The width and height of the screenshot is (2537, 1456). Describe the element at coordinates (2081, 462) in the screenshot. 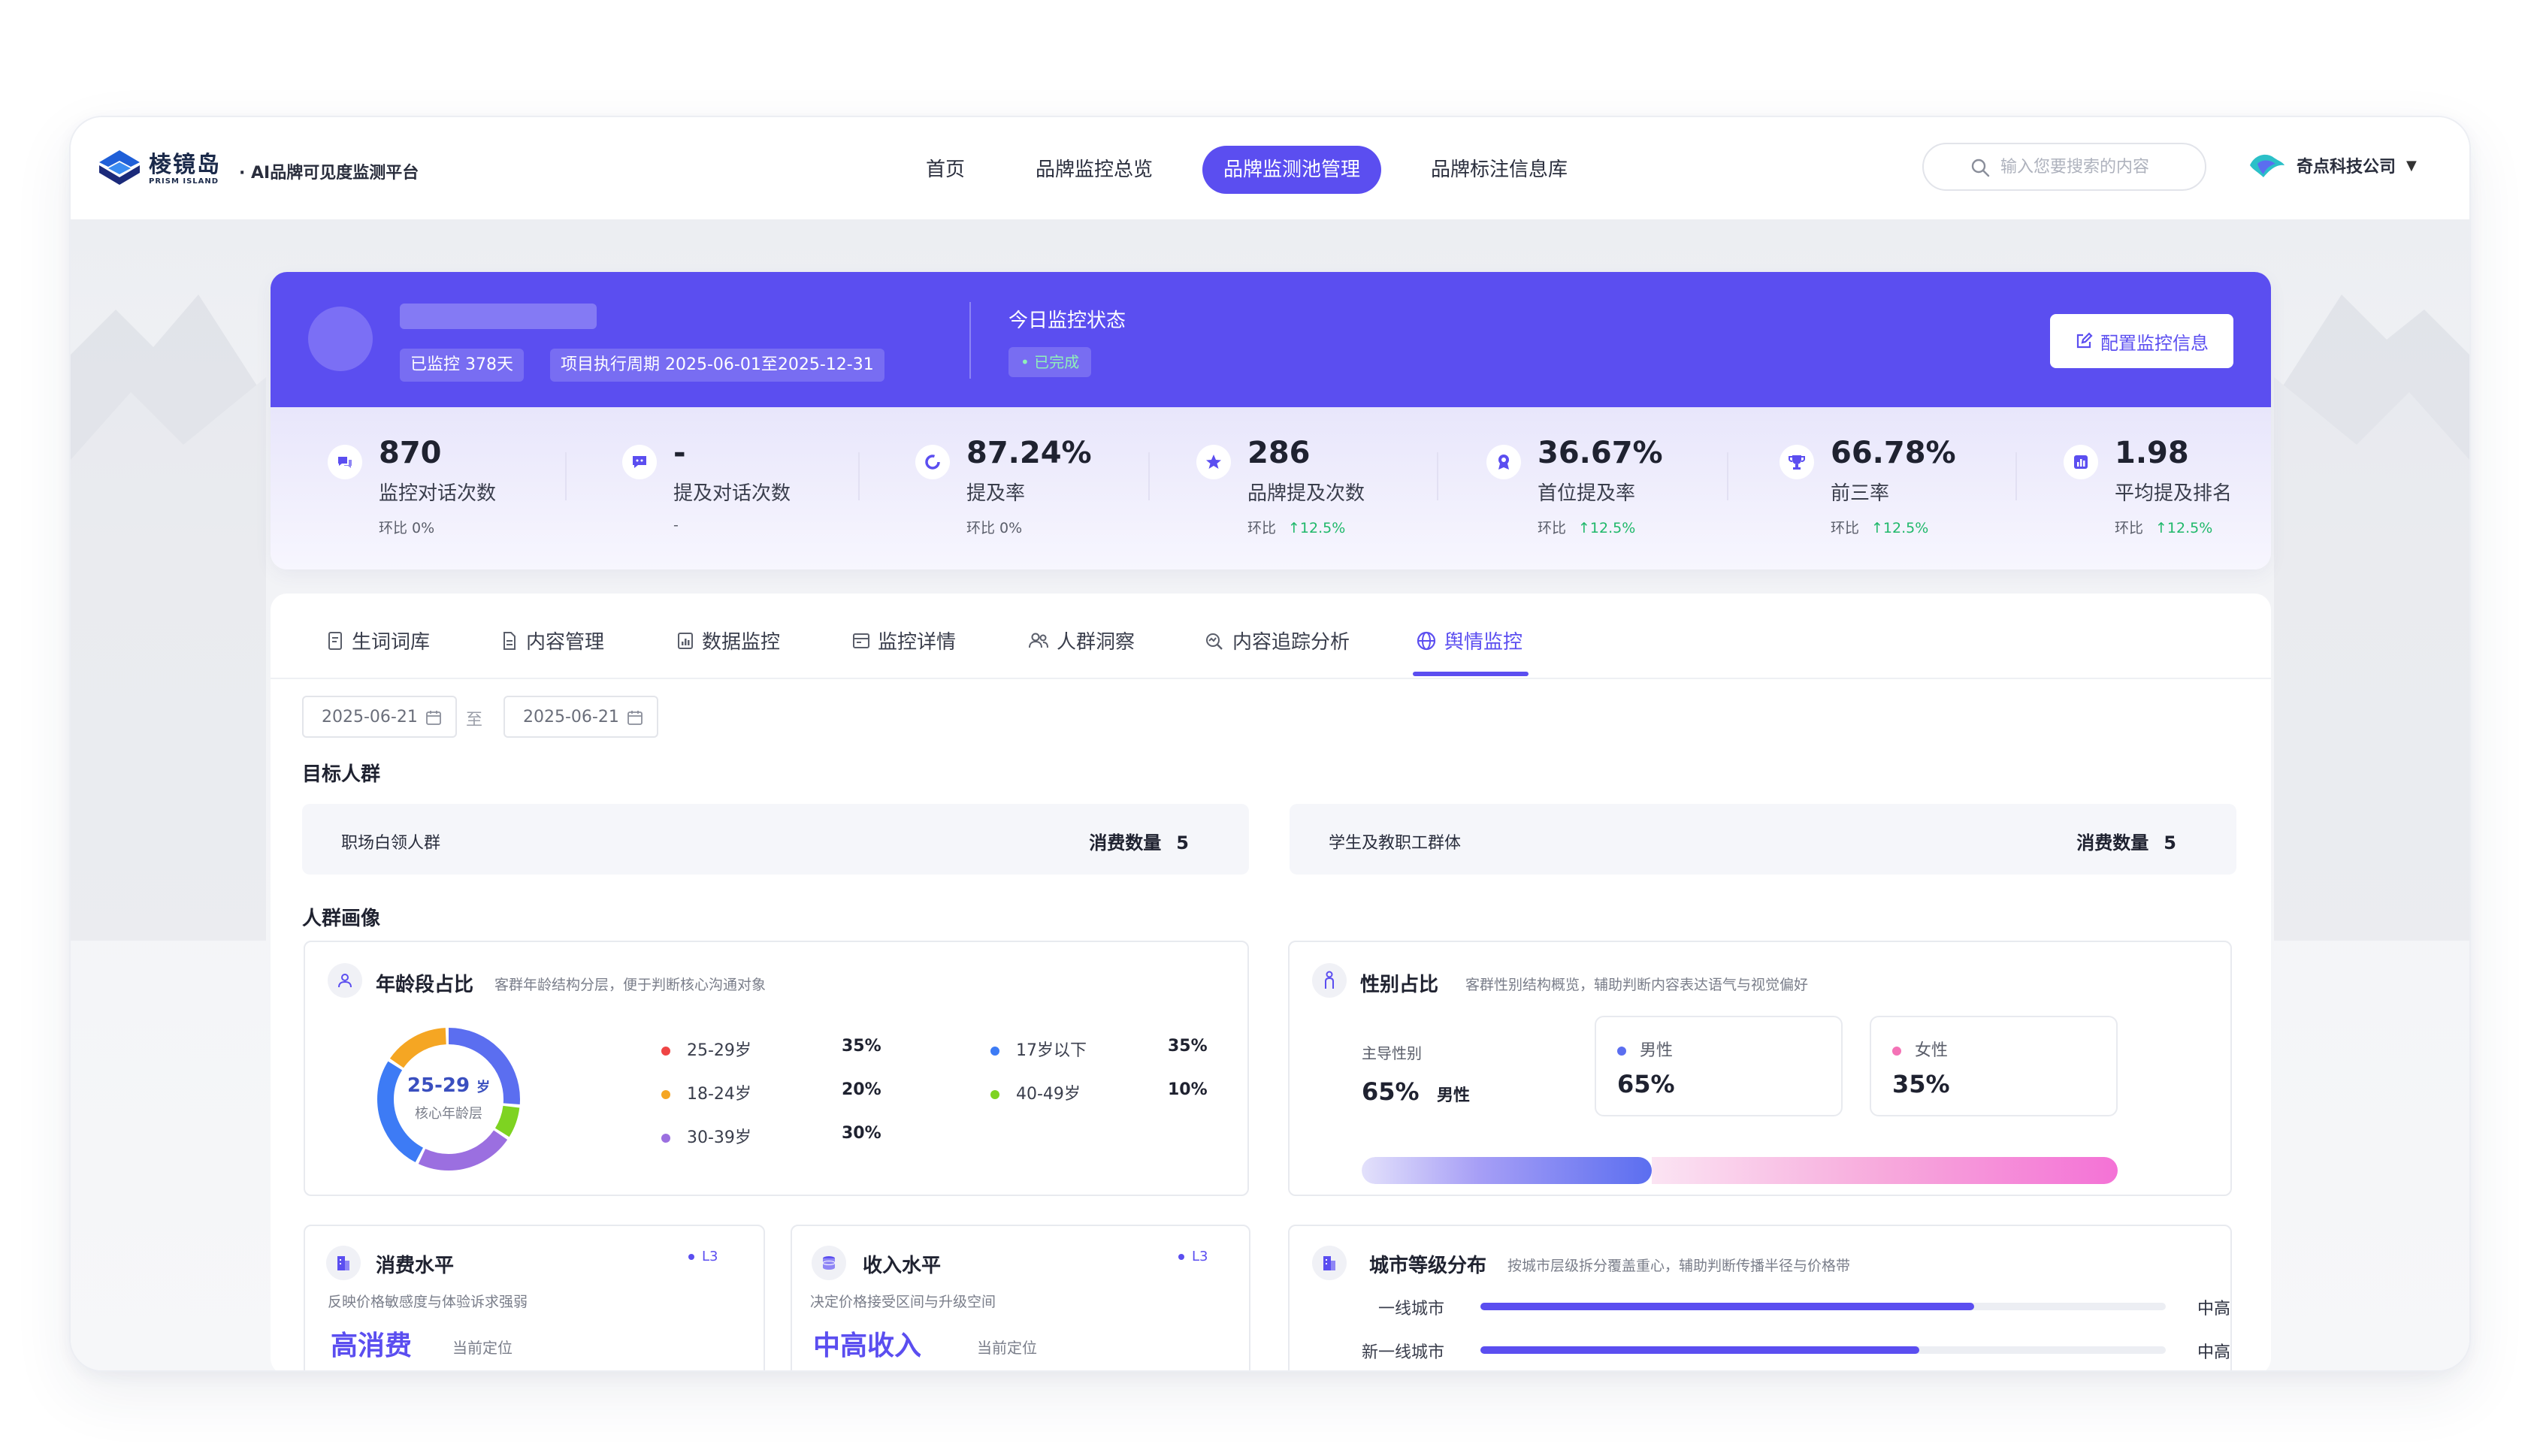

I see `bar-chart-icon` at that location.